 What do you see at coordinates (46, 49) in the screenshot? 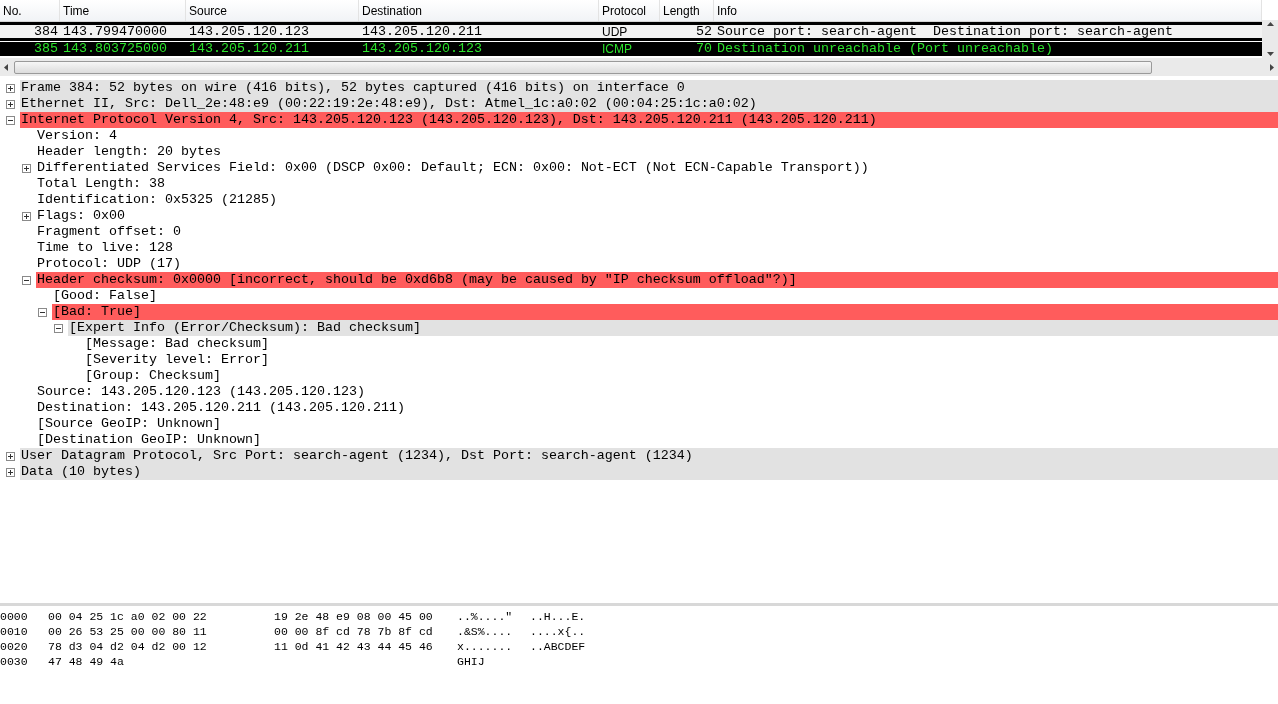
I see `table-cell-text: 385` at bounding box center [46, 49].